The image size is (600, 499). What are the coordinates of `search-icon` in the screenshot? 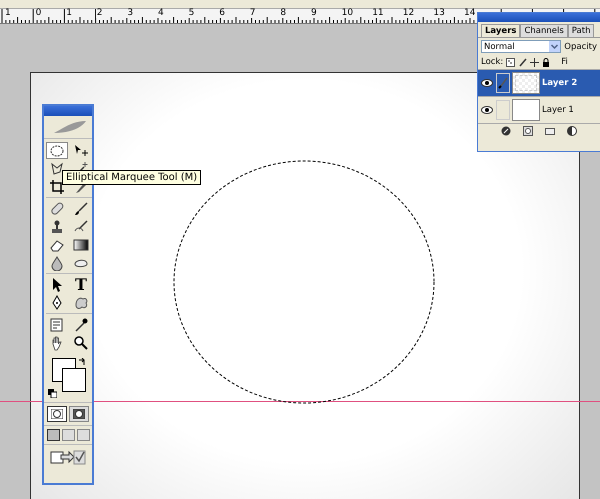 It's located at (81, 342).